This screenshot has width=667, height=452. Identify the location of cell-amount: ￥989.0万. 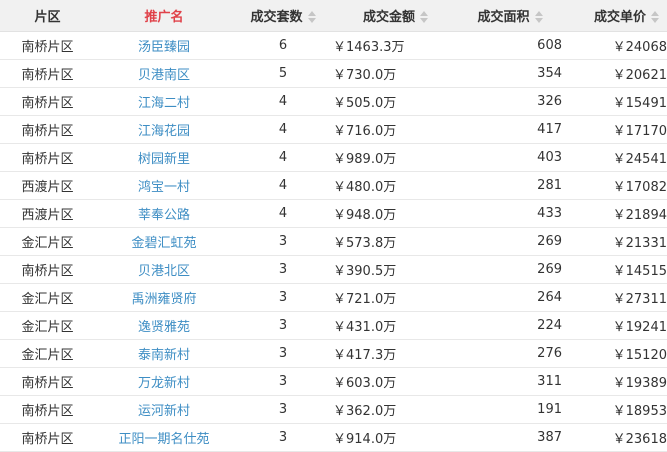
(395, 157).